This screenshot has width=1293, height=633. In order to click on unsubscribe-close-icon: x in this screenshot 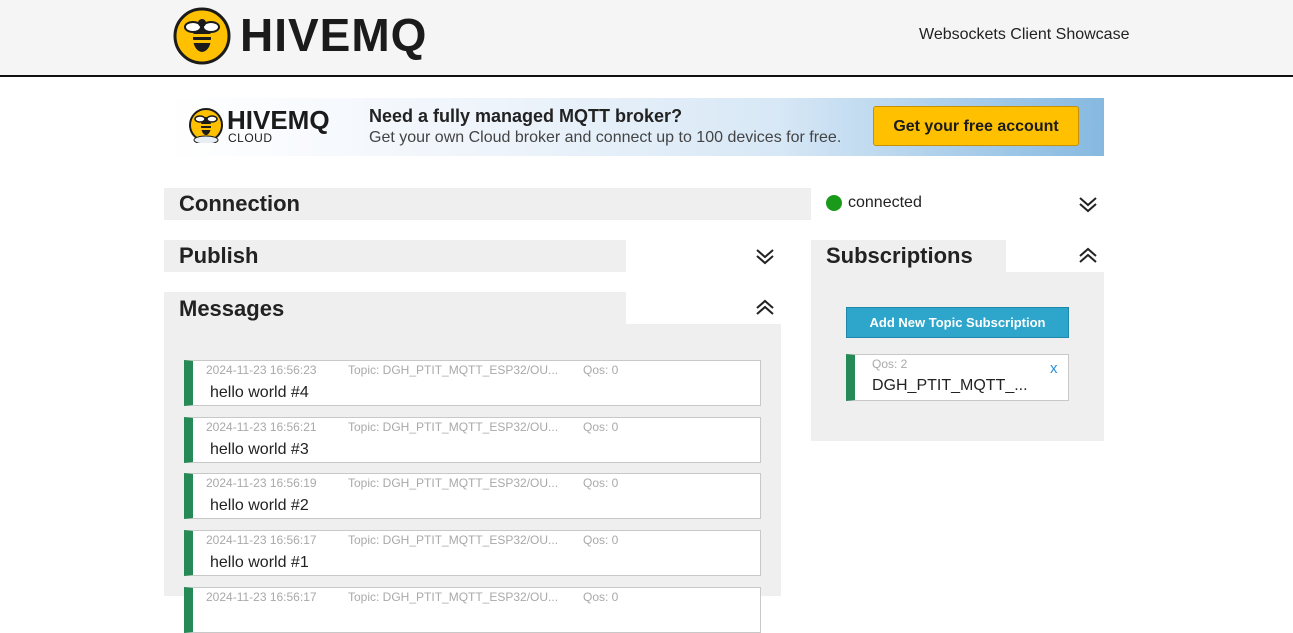, I will do `click(1054, 368)`.